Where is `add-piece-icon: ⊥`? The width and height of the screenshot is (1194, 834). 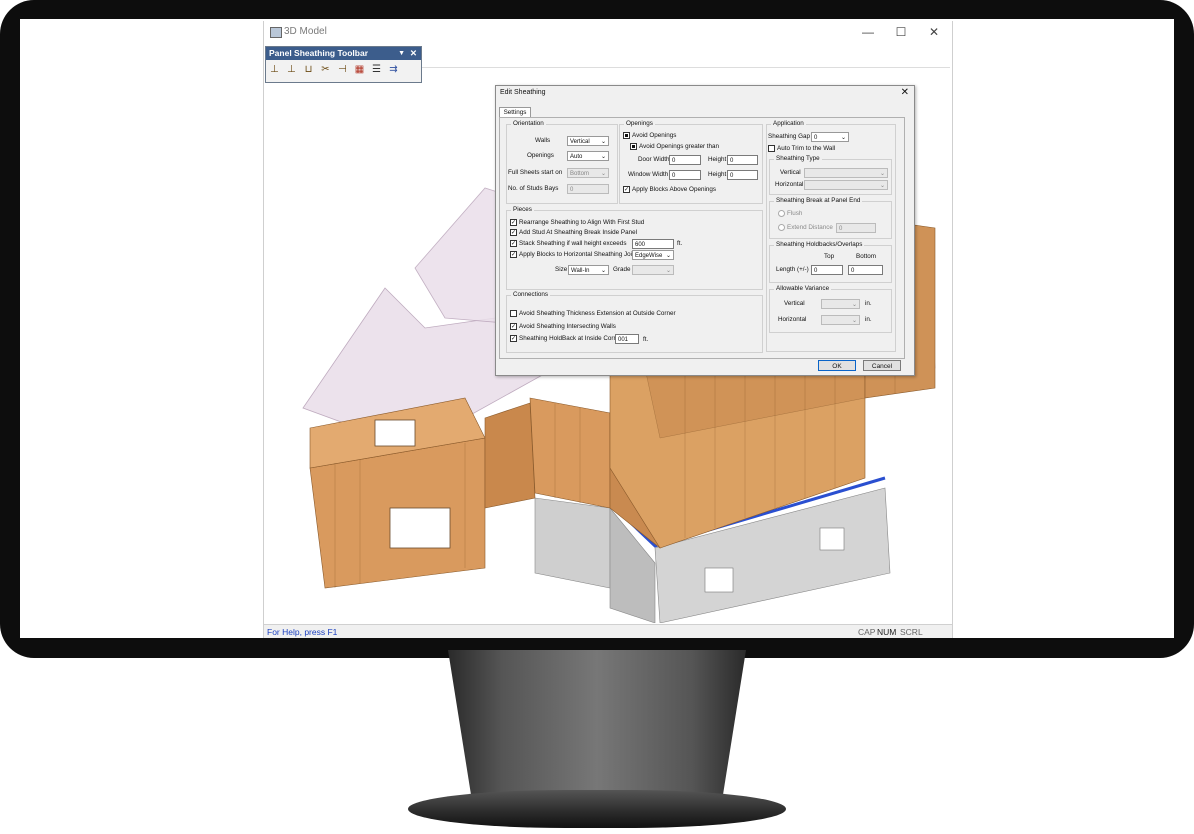 add-piece-icon: ⊥ is located at coordinates (291, 69).